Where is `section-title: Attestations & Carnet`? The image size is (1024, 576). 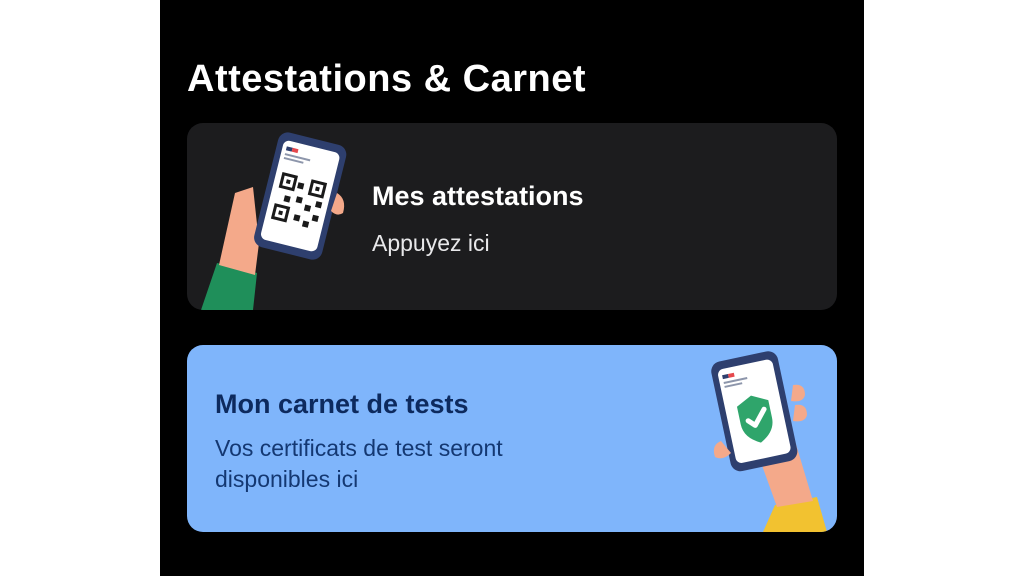
section-title: Attestations & Carnet is located at coordinates (386, 79).